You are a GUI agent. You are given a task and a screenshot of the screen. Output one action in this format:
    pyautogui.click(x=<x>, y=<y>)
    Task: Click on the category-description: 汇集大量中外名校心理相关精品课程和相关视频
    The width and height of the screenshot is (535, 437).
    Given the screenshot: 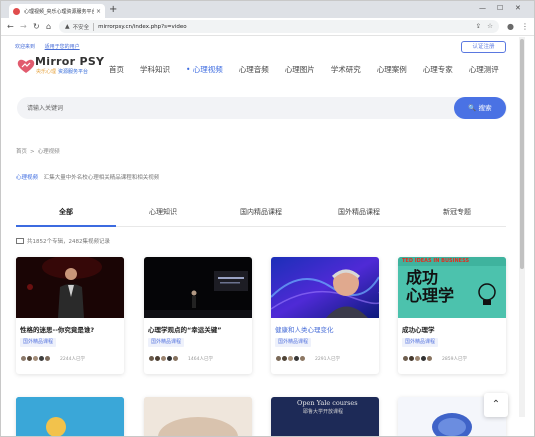 What is the action you would take?
    pyautogui.click(x=101, y=178)
    